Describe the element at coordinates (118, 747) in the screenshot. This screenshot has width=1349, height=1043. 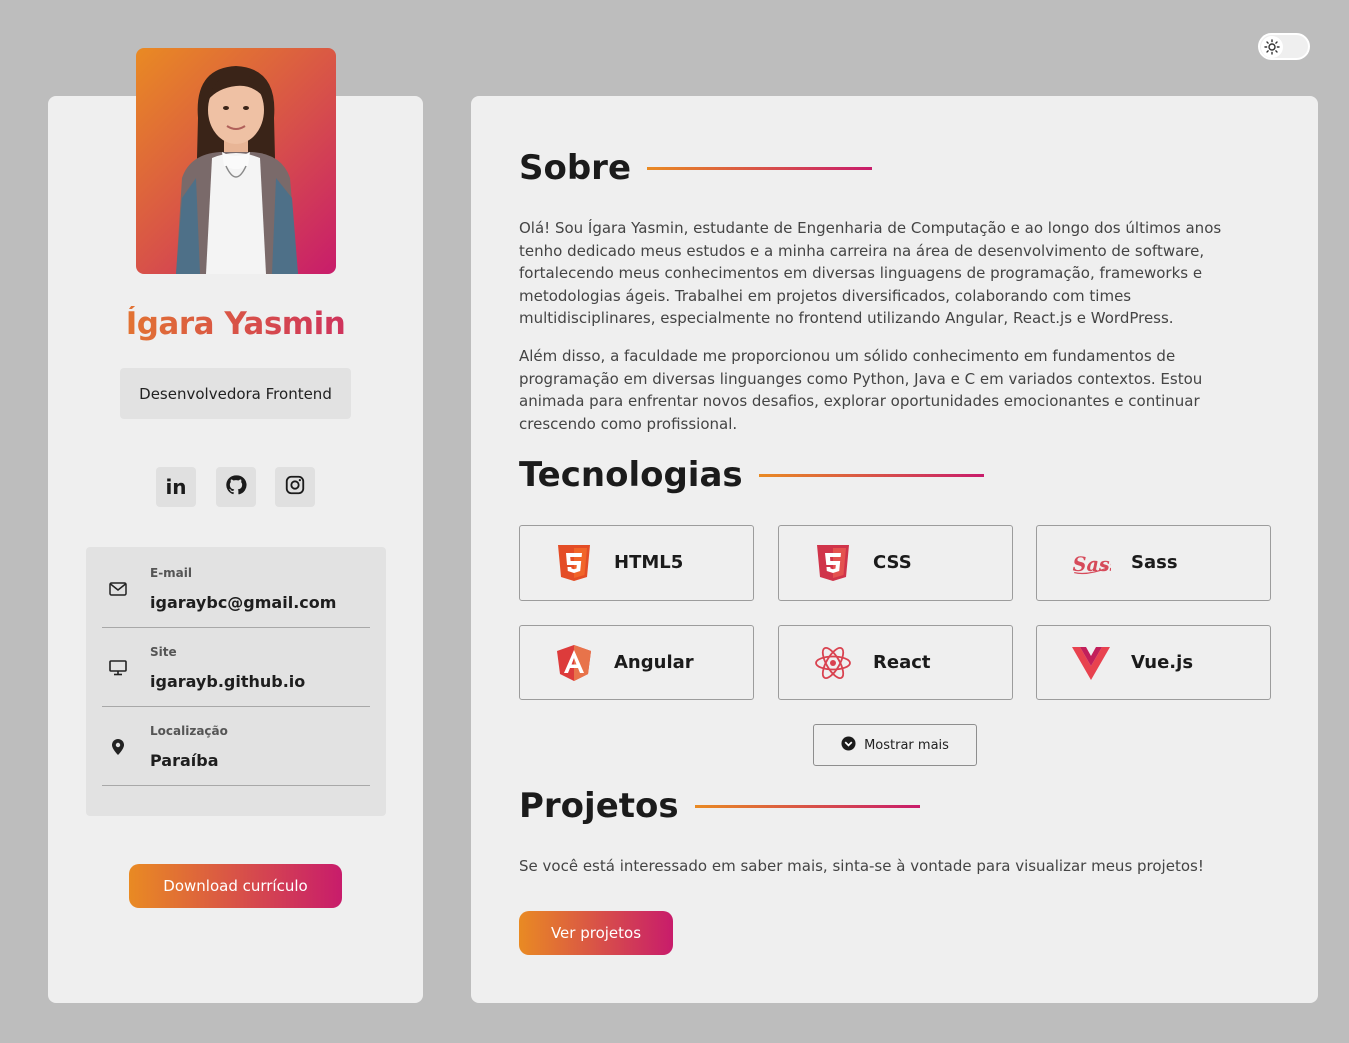
I see `location-pin-icon` at that location.